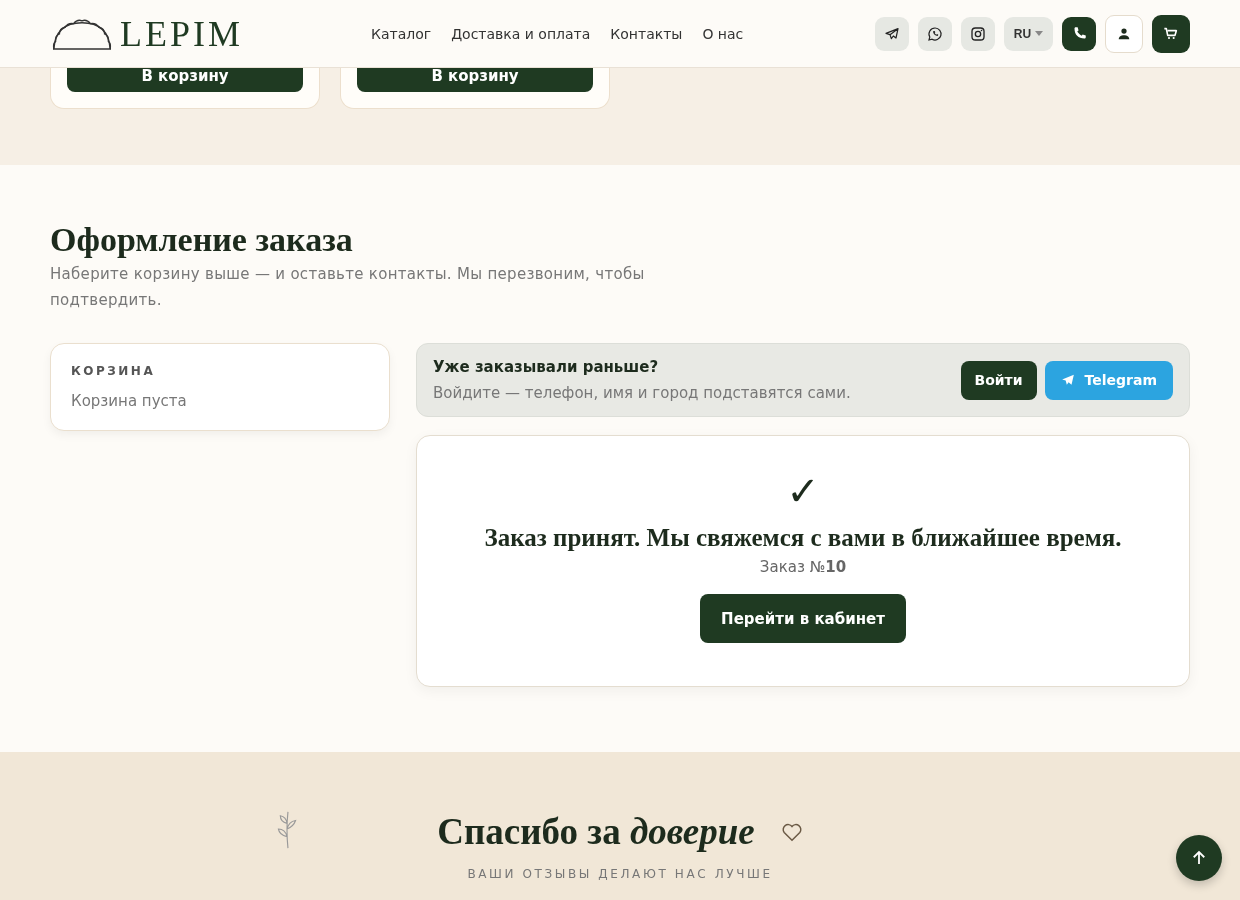  Describe the element at coordinates (348, 287) in the screenshot. I see `section-subtitle: Наберите корзину выше — и оставьте контакты. Мы перезвоним, чтобы подтвердить.` at that location.